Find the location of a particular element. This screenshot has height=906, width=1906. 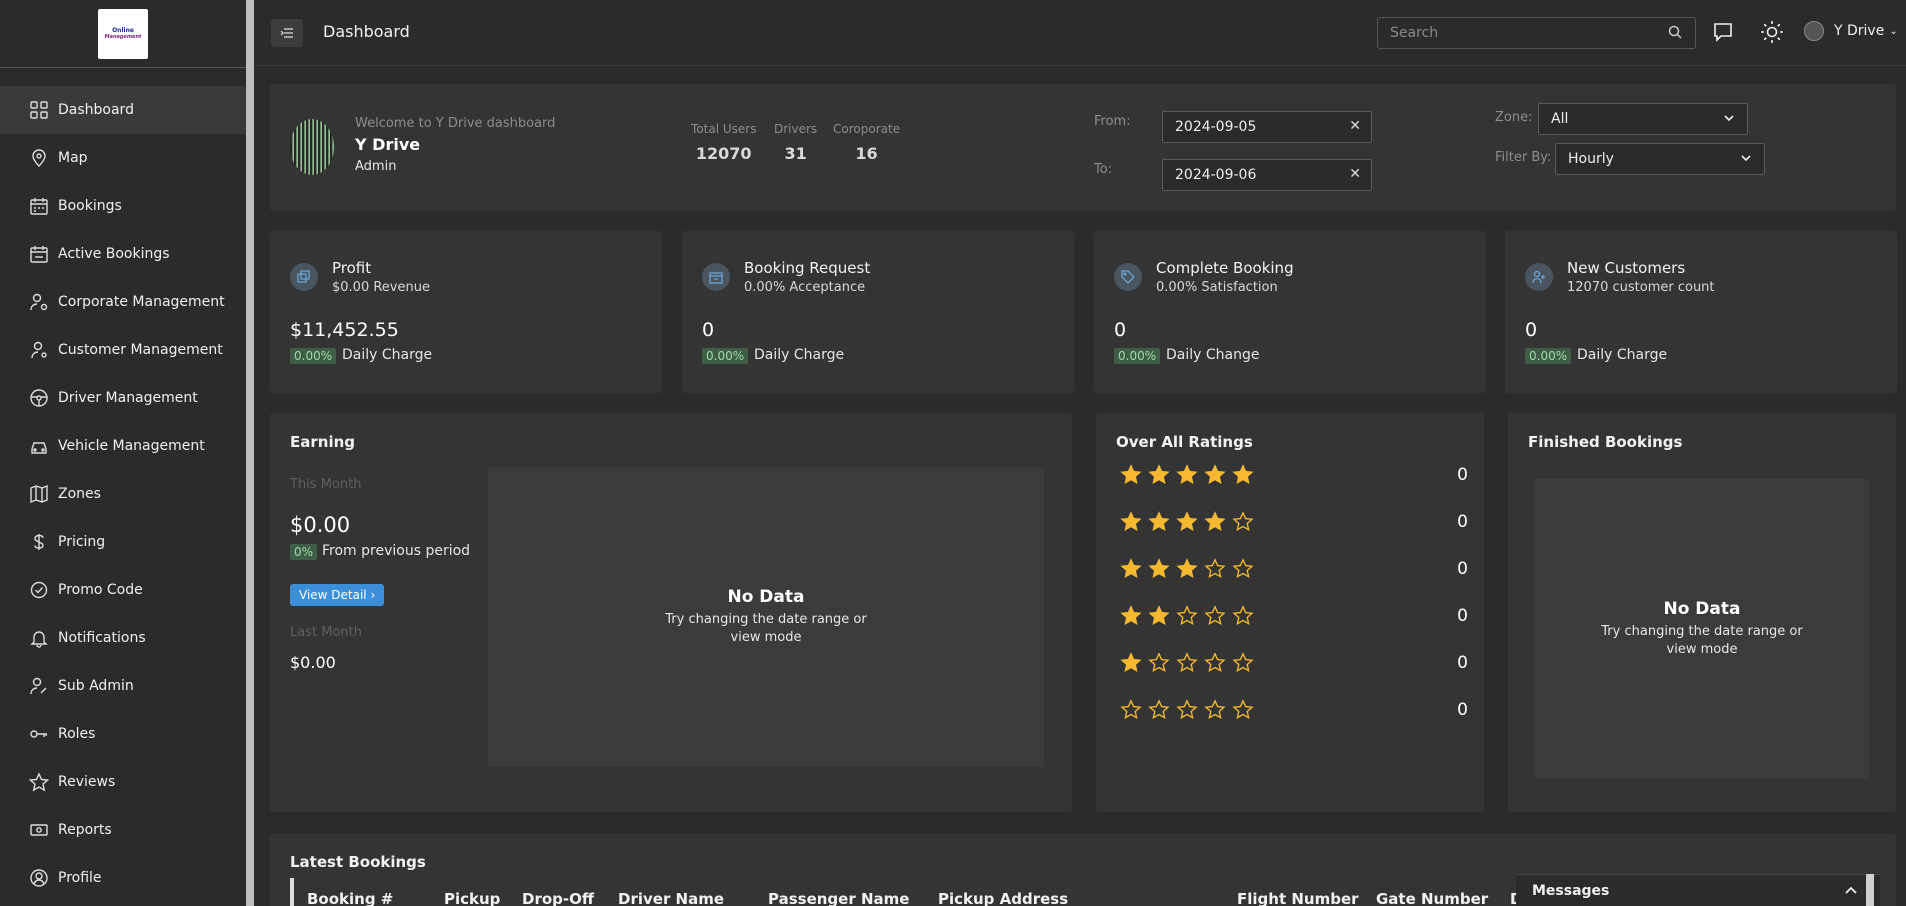

to-date-field: 2024-09-06 ✕ is located at coordinates (1267, 175).